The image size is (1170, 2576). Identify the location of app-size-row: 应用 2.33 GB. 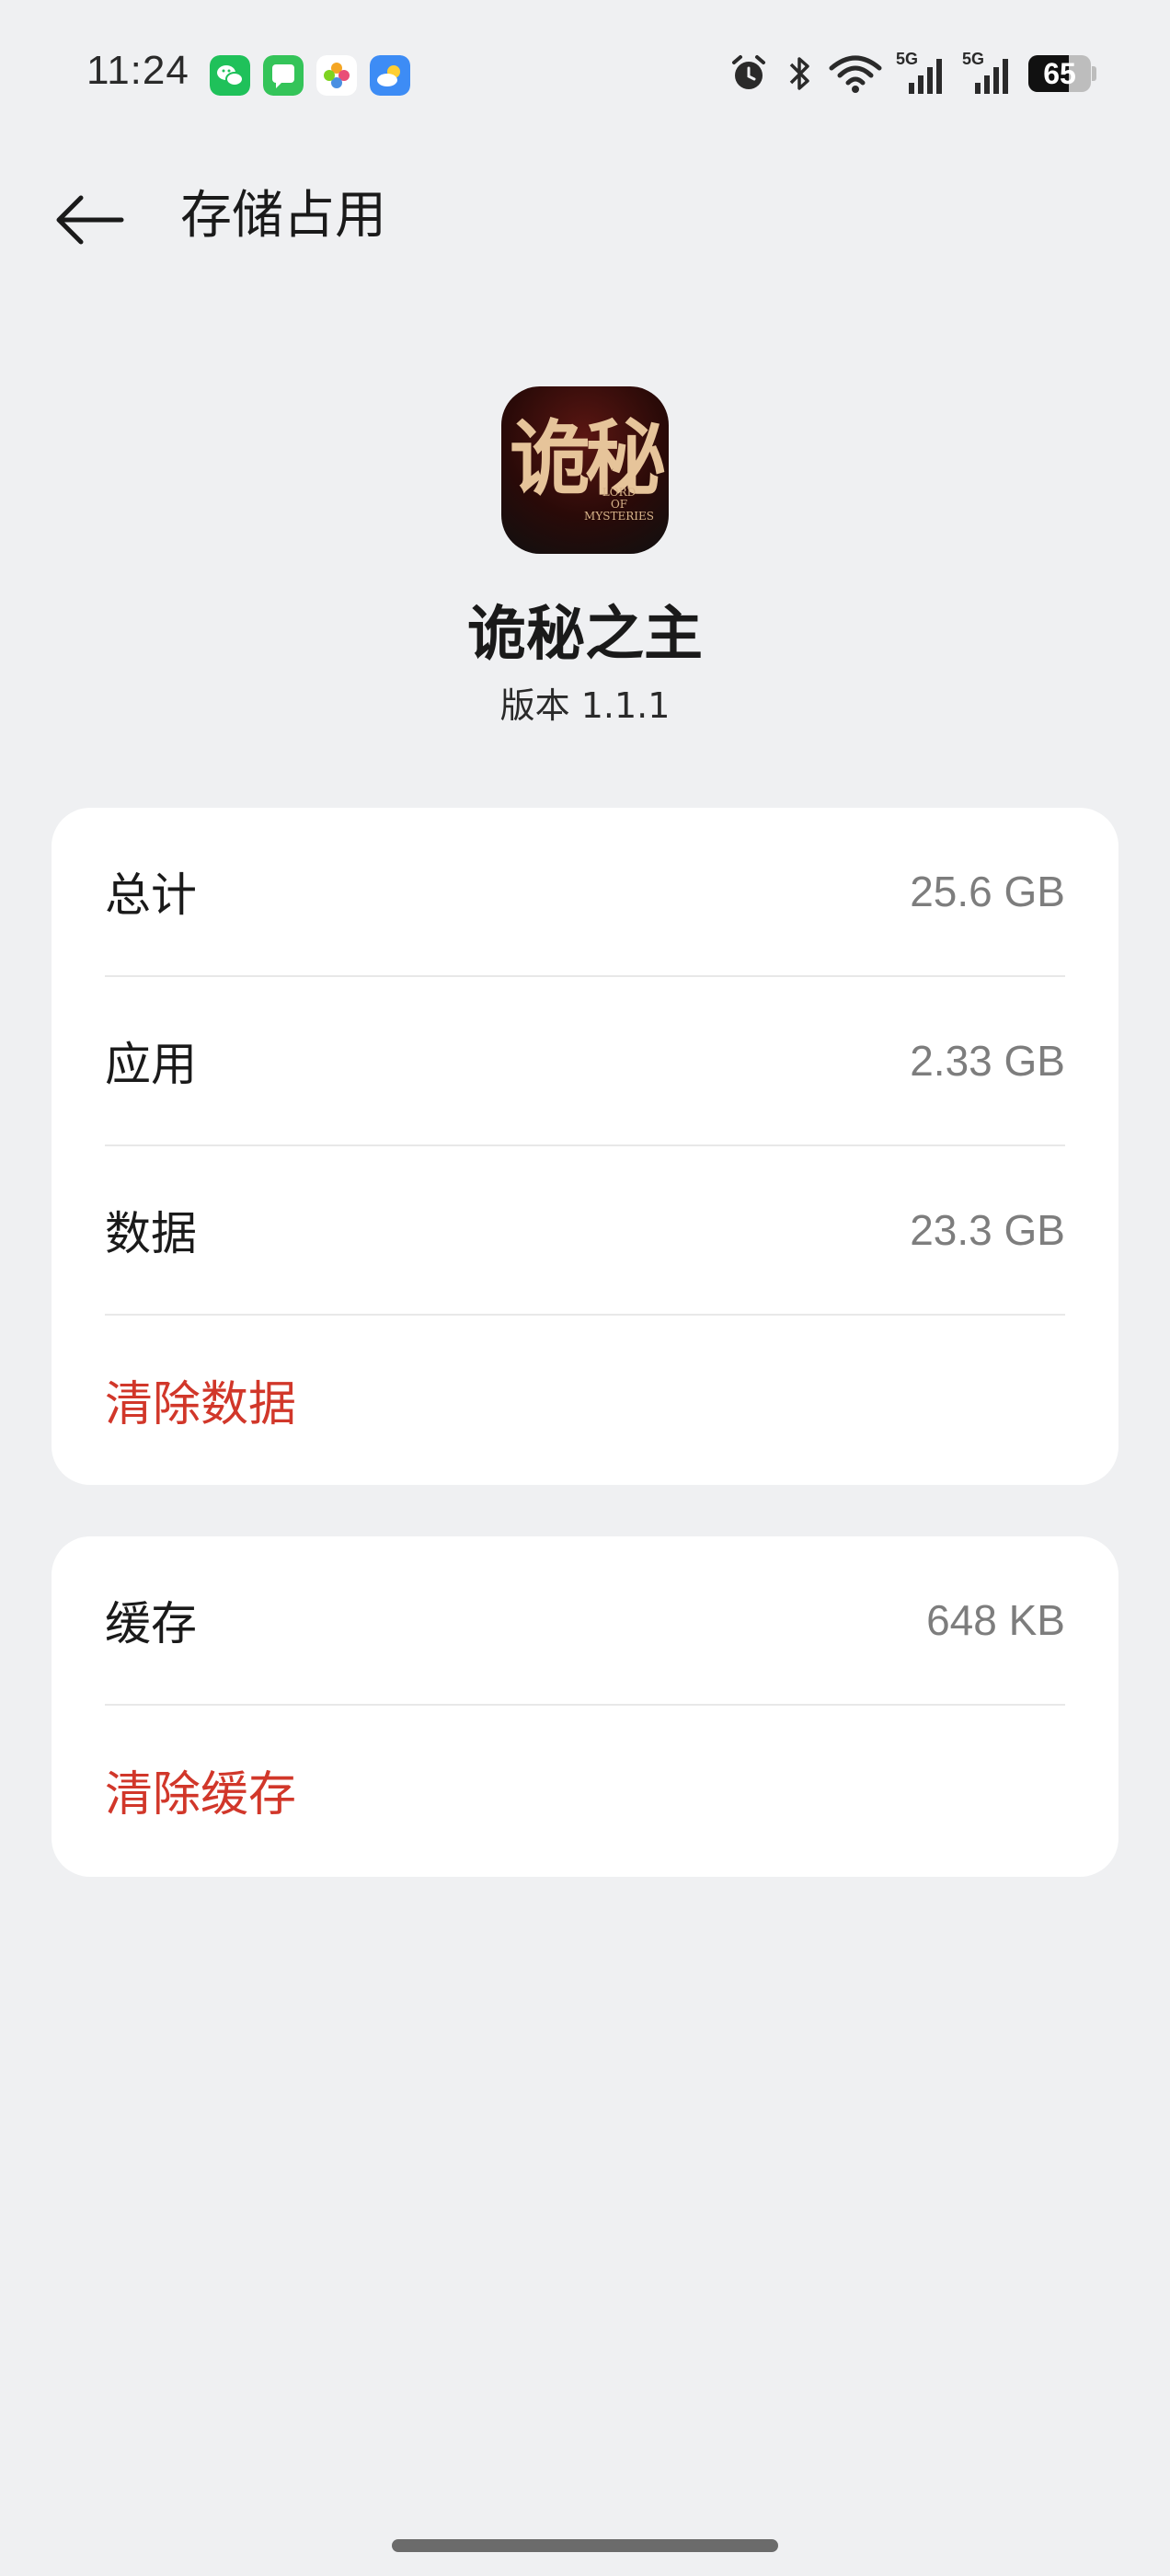
(585, 1061).